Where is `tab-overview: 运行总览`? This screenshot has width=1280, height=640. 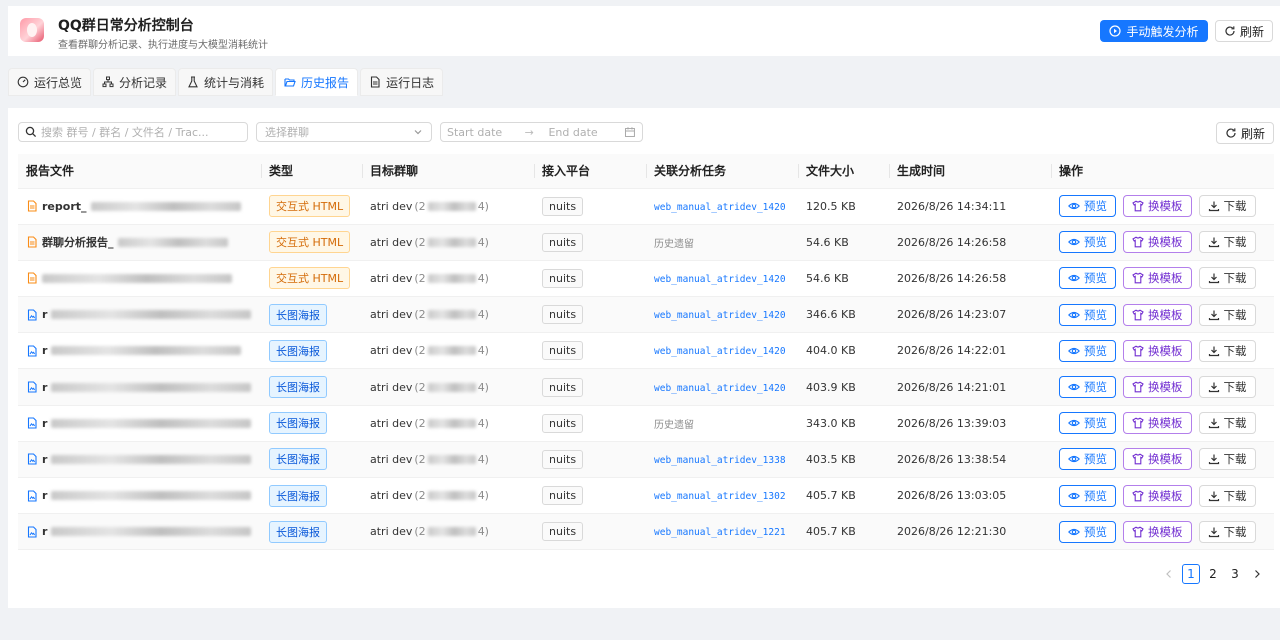 tab-overview: 运行总览 is located at coordinates (50, 82).